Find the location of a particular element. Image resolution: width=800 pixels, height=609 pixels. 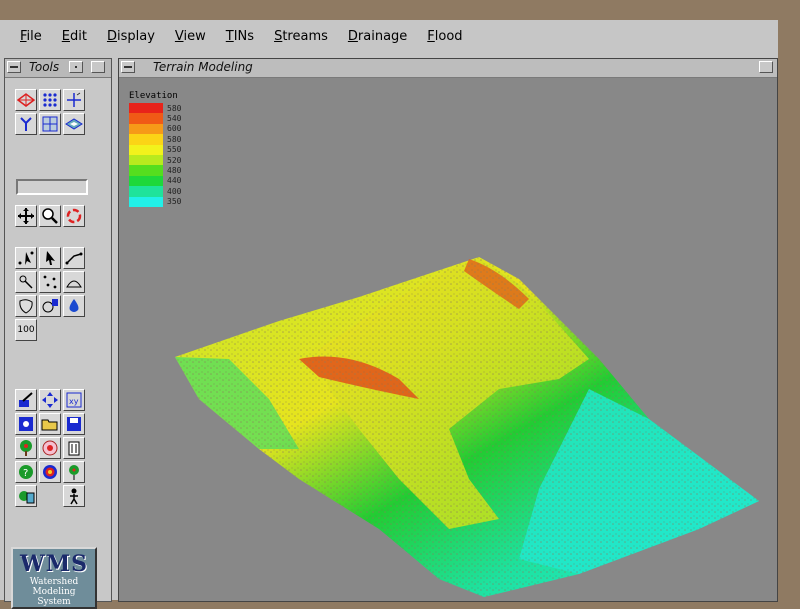

tin-icon is located at coordinates (26, 100).